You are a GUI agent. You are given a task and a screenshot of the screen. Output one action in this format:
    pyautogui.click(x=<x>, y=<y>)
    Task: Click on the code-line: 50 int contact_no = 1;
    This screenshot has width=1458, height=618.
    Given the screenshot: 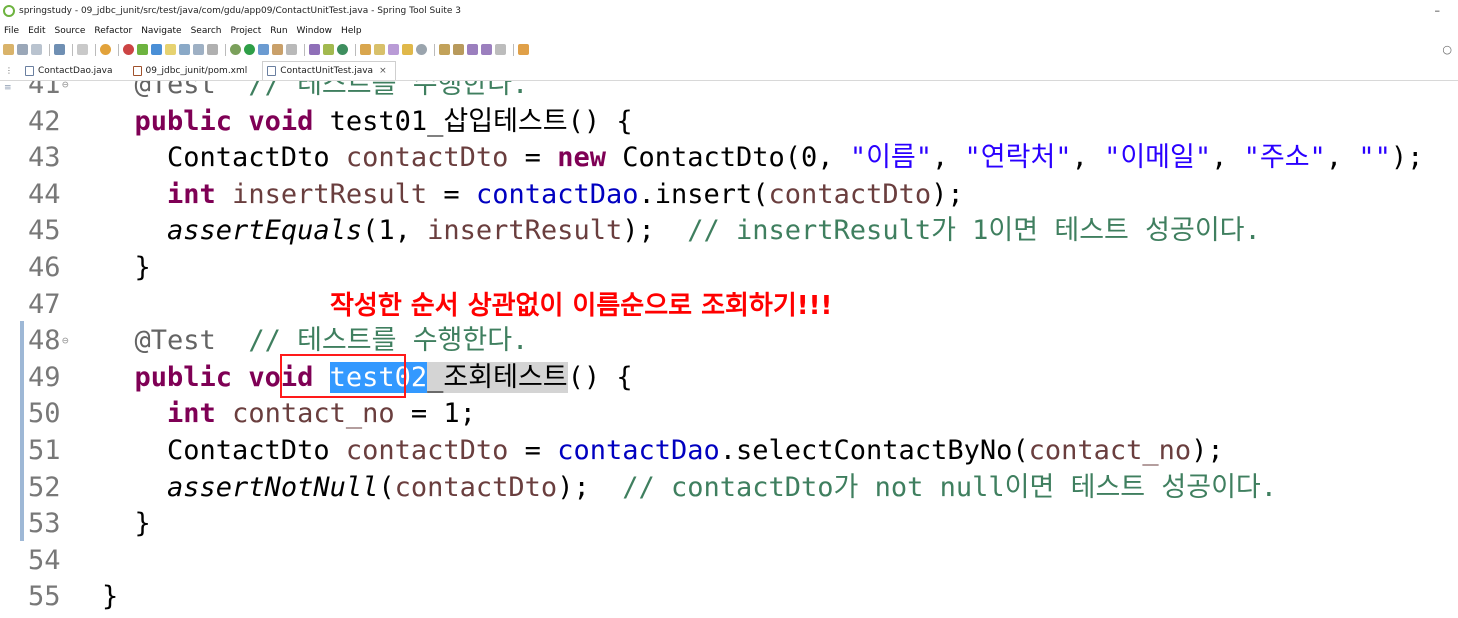 What is the action you would take?
    pyautogui.click(x=738, y=414)
    